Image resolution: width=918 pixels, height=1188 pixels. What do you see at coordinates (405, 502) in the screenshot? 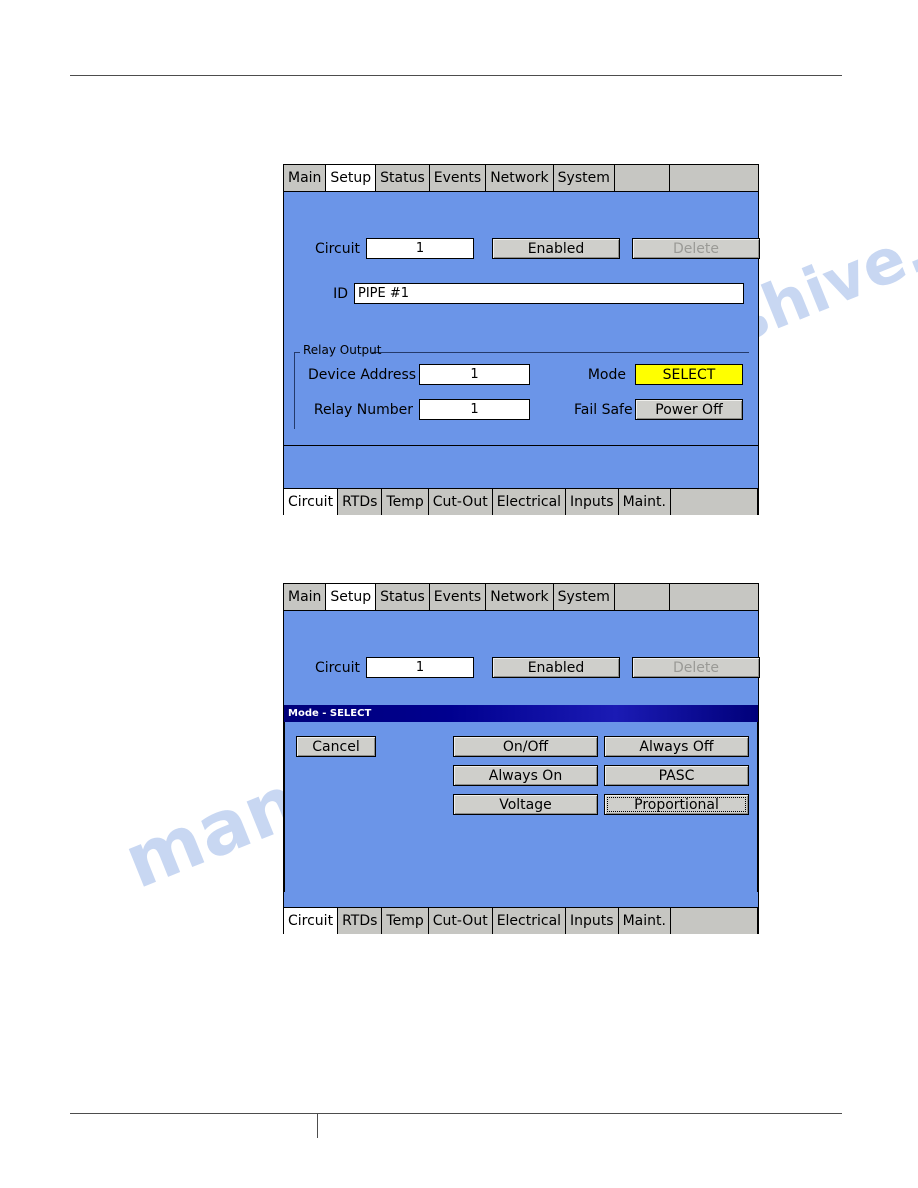
I see `subtab-temp: Temp` at bounding box center [405, 502].